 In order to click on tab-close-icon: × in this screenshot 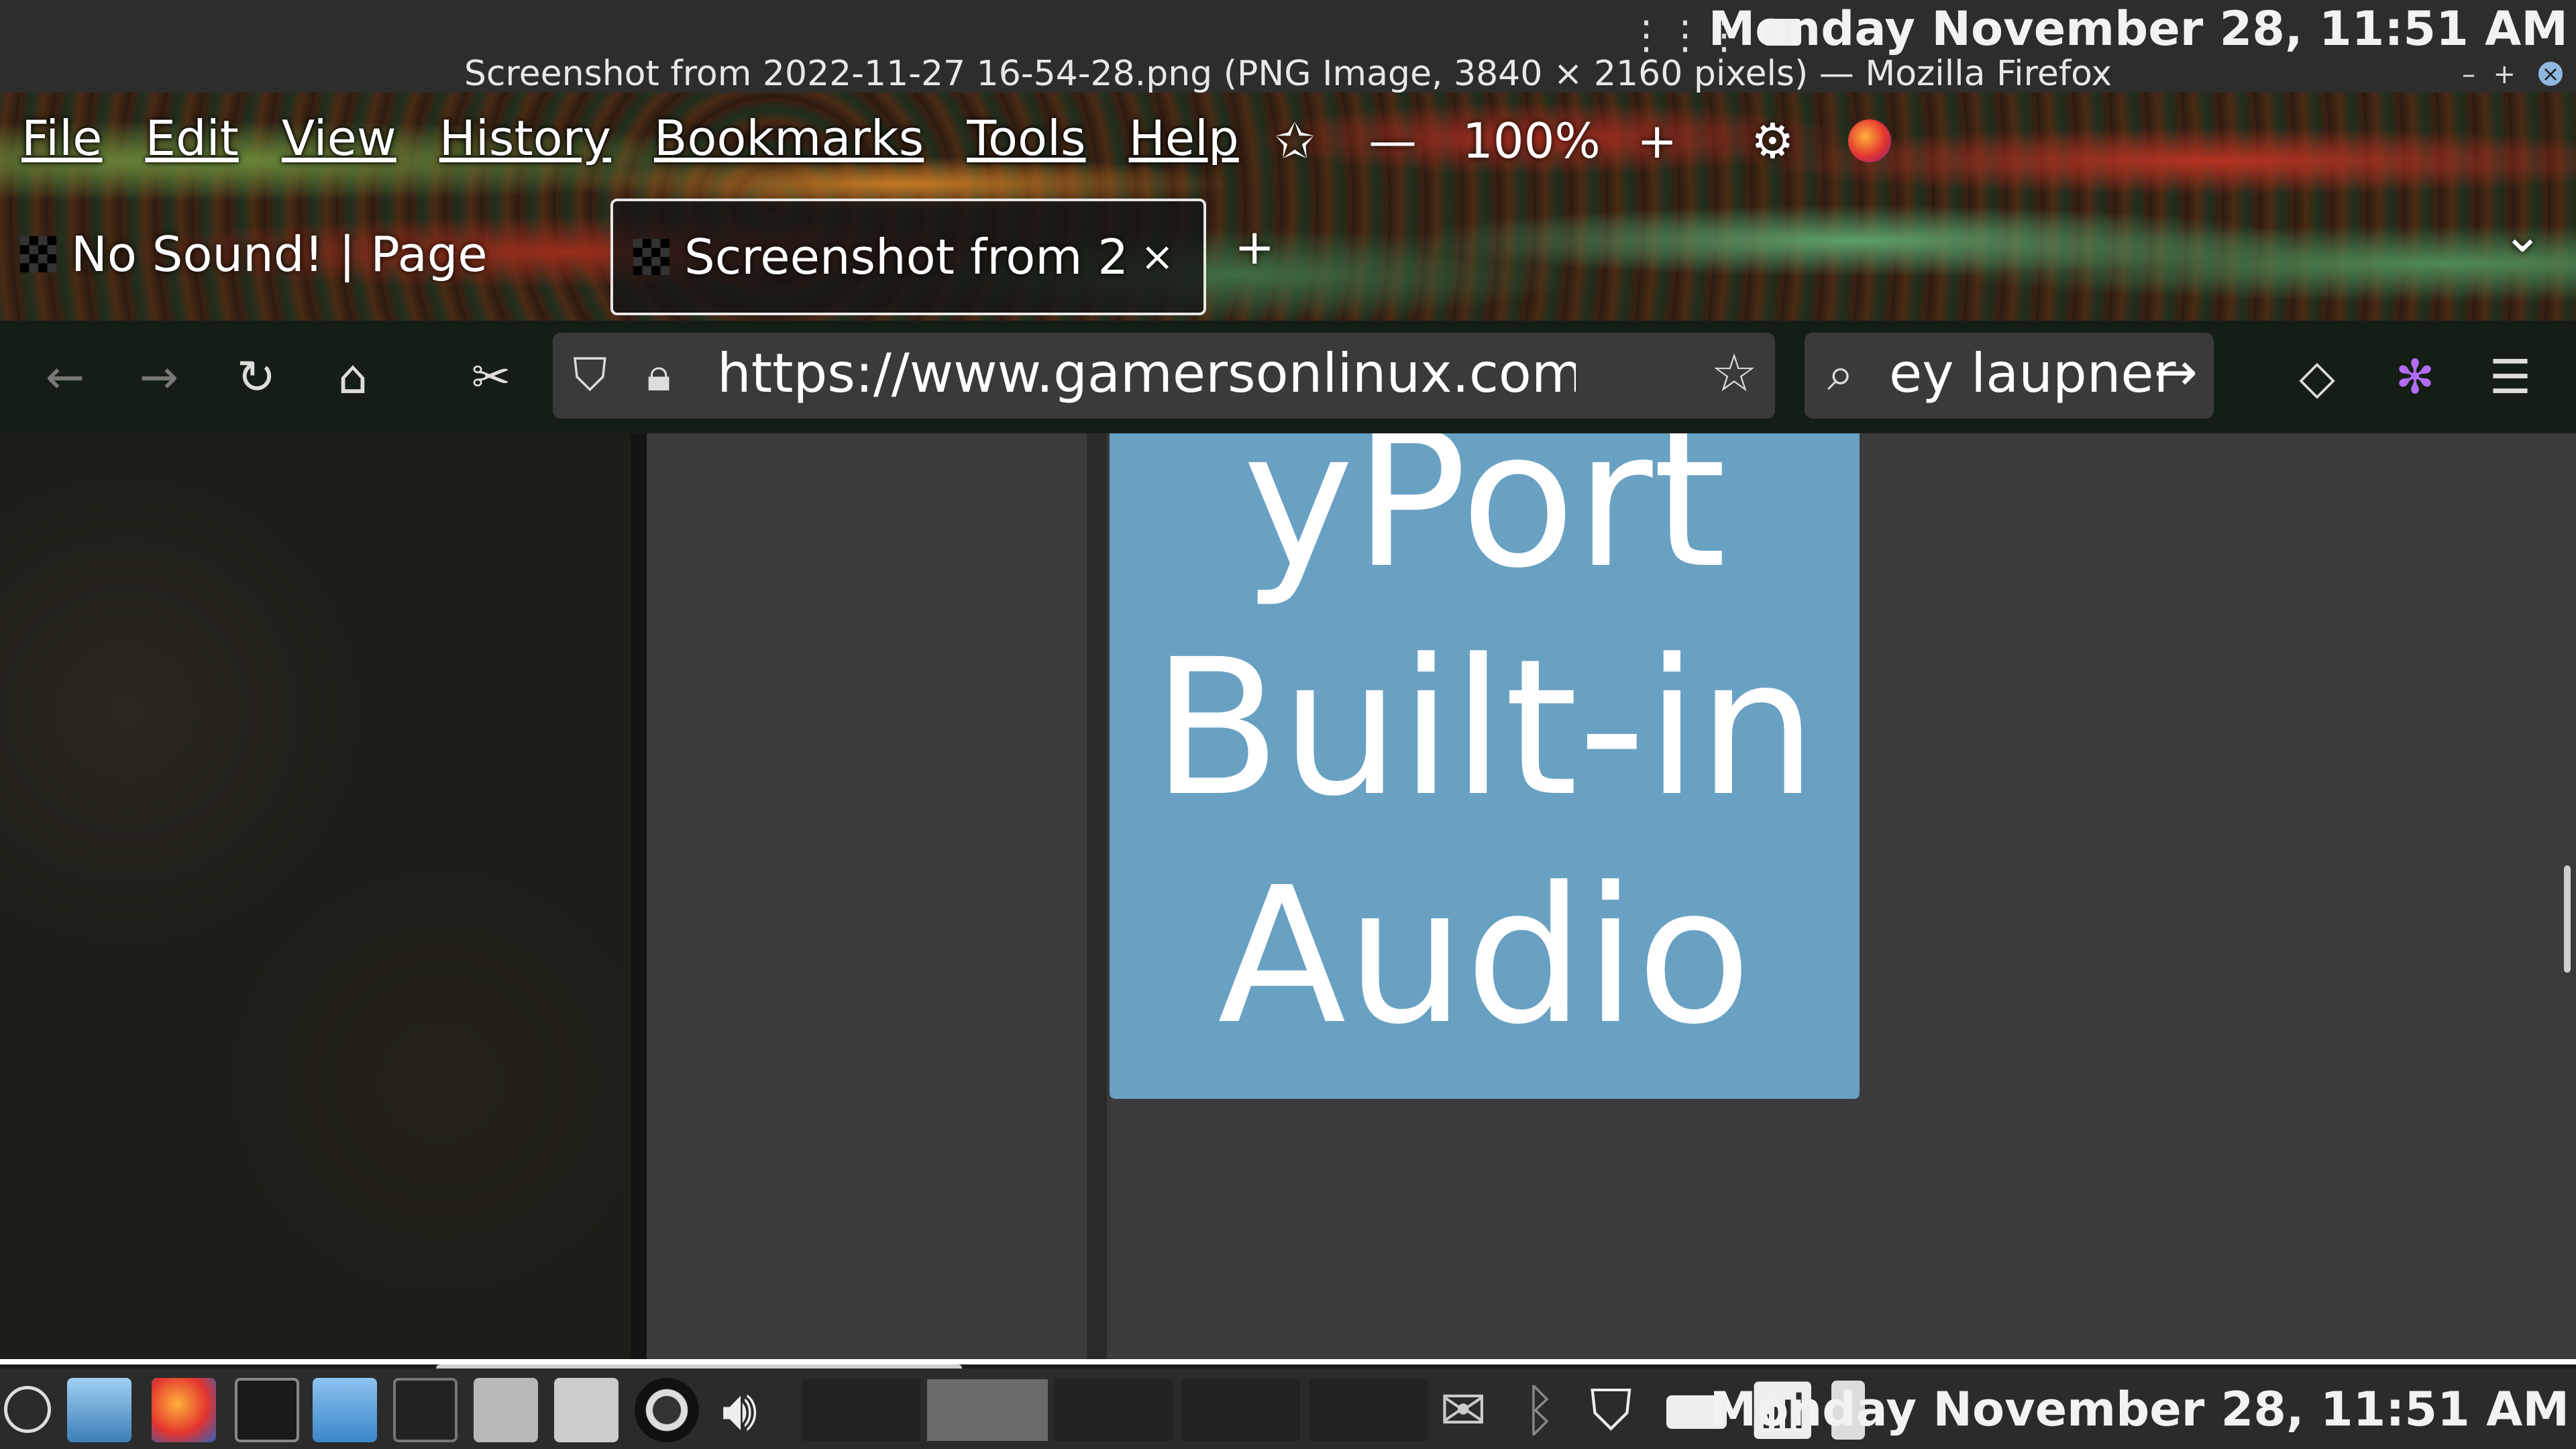, I will do `click(1157, 256)`.